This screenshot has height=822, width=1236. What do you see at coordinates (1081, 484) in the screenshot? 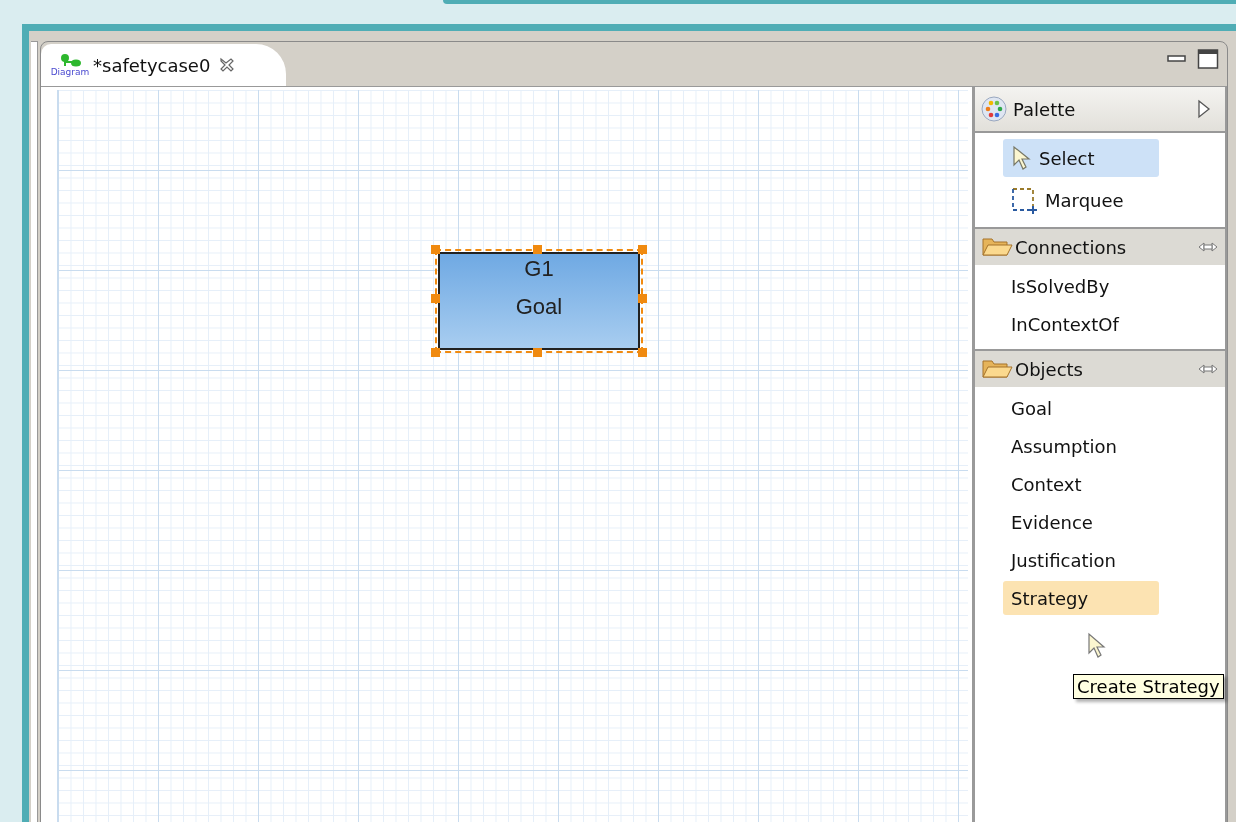
I see `palette-entry: Context` at bounding box center [1081, 484].